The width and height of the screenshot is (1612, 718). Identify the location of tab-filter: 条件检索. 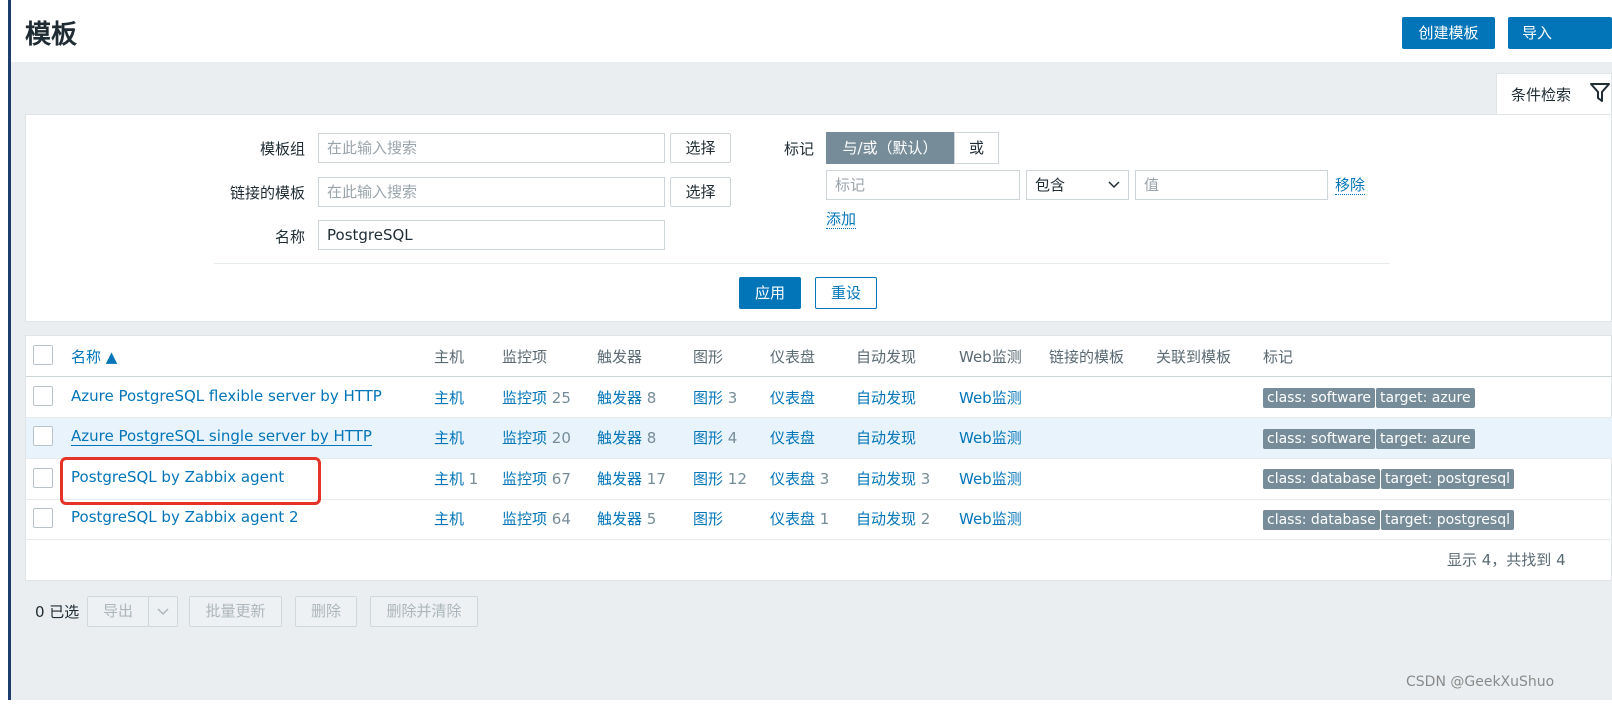
(1554, 94).